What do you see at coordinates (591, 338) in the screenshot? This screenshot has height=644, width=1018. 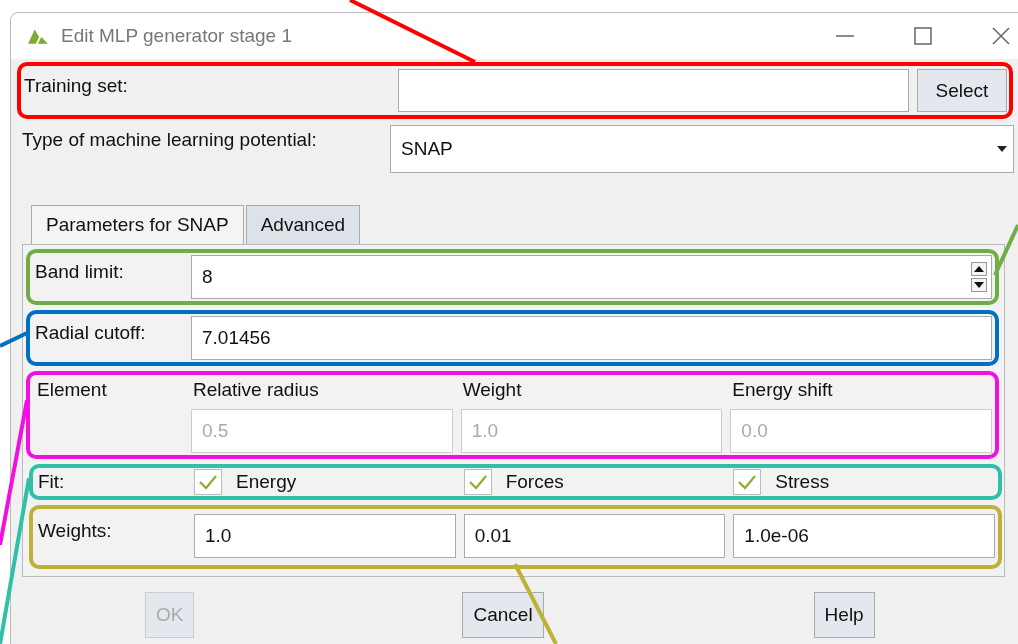 I see `radial-cutoff-field: 7.01456` at bounding box center [591, 338].